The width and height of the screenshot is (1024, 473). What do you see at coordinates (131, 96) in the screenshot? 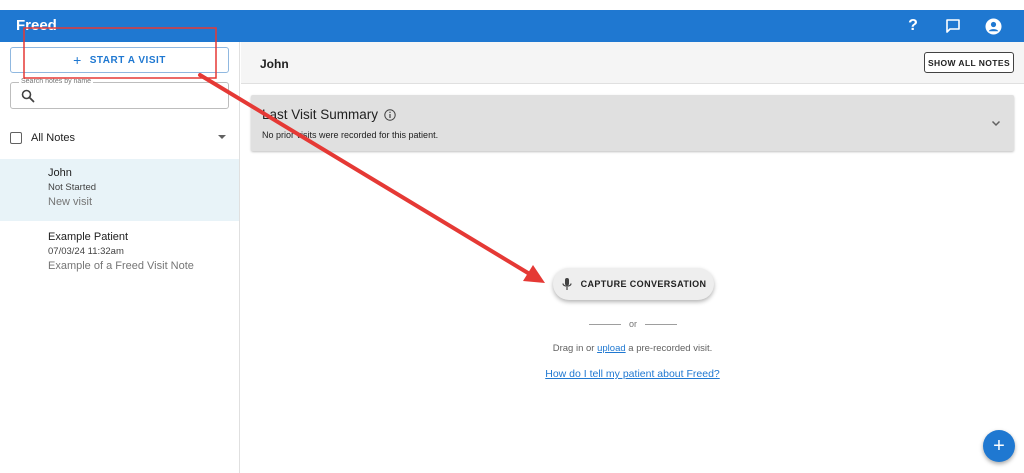
I see `search-input` at bounding box center [131, 96].